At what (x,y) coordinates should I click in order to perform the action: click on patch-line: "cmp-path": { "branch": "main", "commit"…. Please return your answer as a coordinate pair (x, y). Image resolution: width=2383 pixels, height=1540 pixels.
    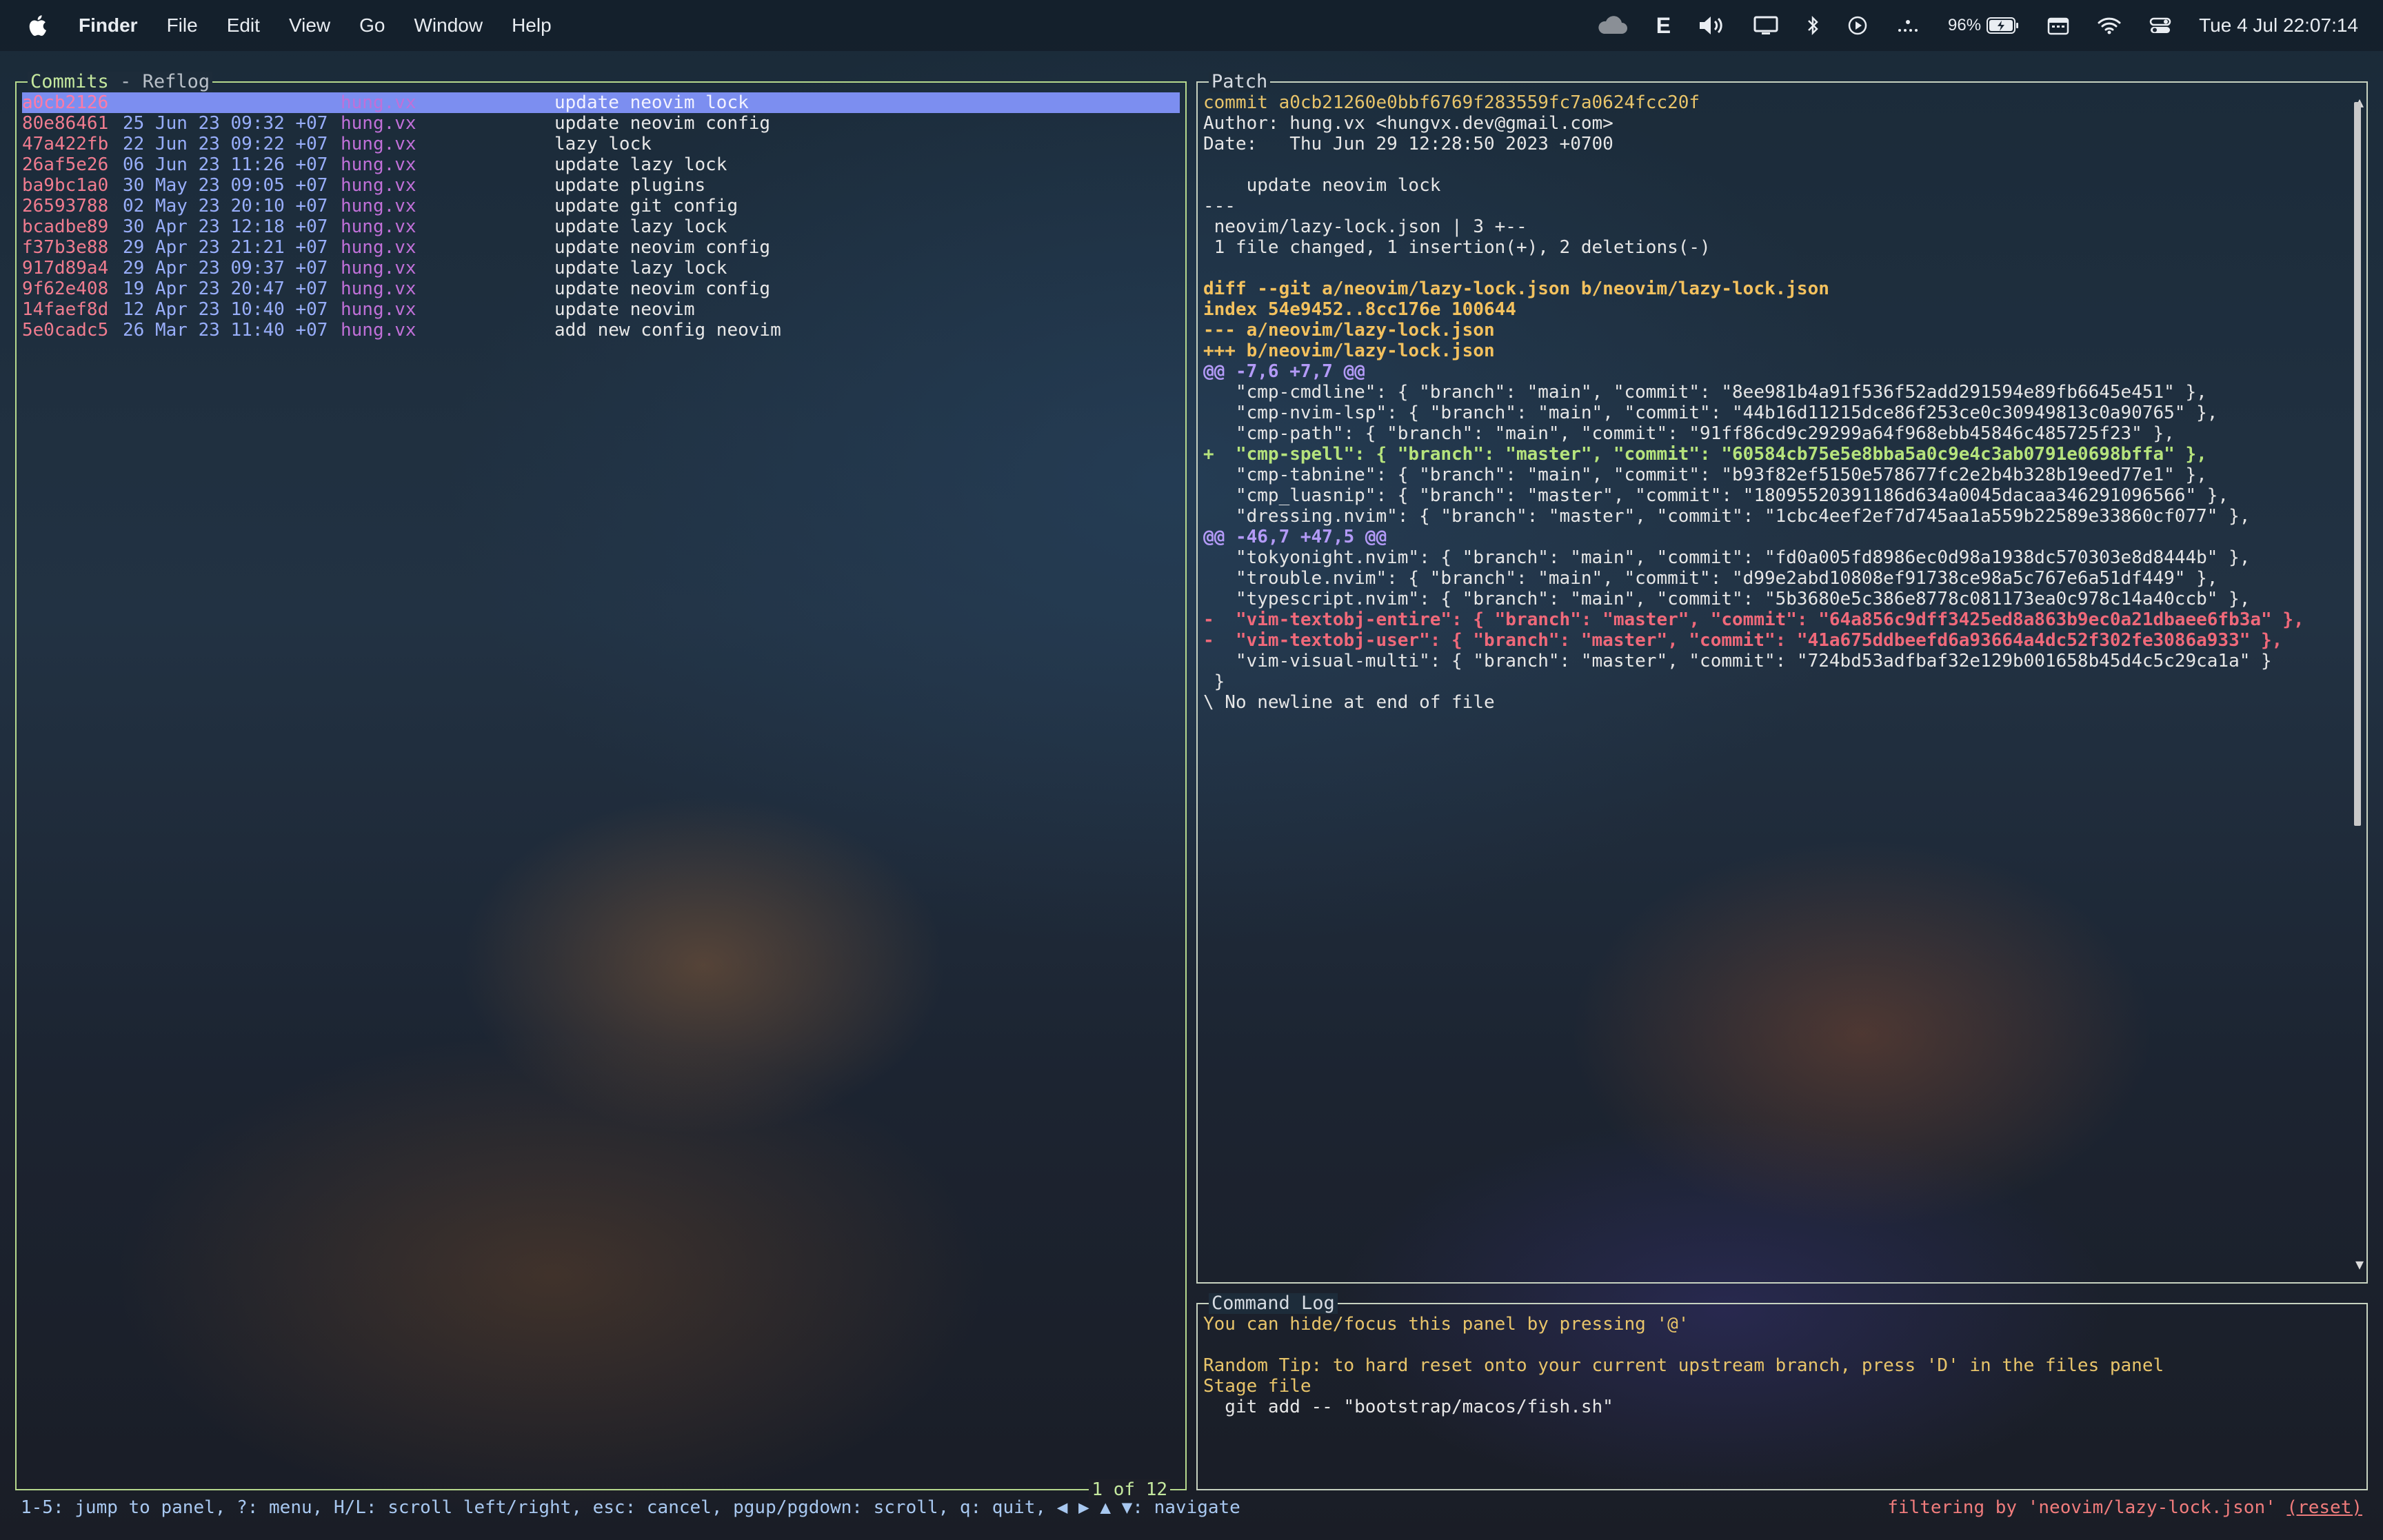
    Looking at the image, I should click on (1689, 434).